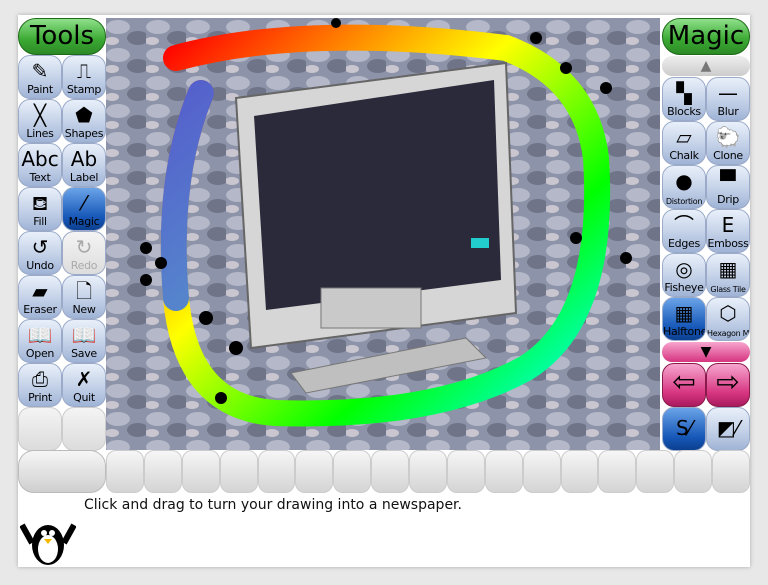 The width and height of the screenshot is (768, 585). What do you see at coordinates (728, 275) in the screenshot?
I see `magic-glass-tile-button: ▦ Glass Tile` at bounding box center [728, 275].